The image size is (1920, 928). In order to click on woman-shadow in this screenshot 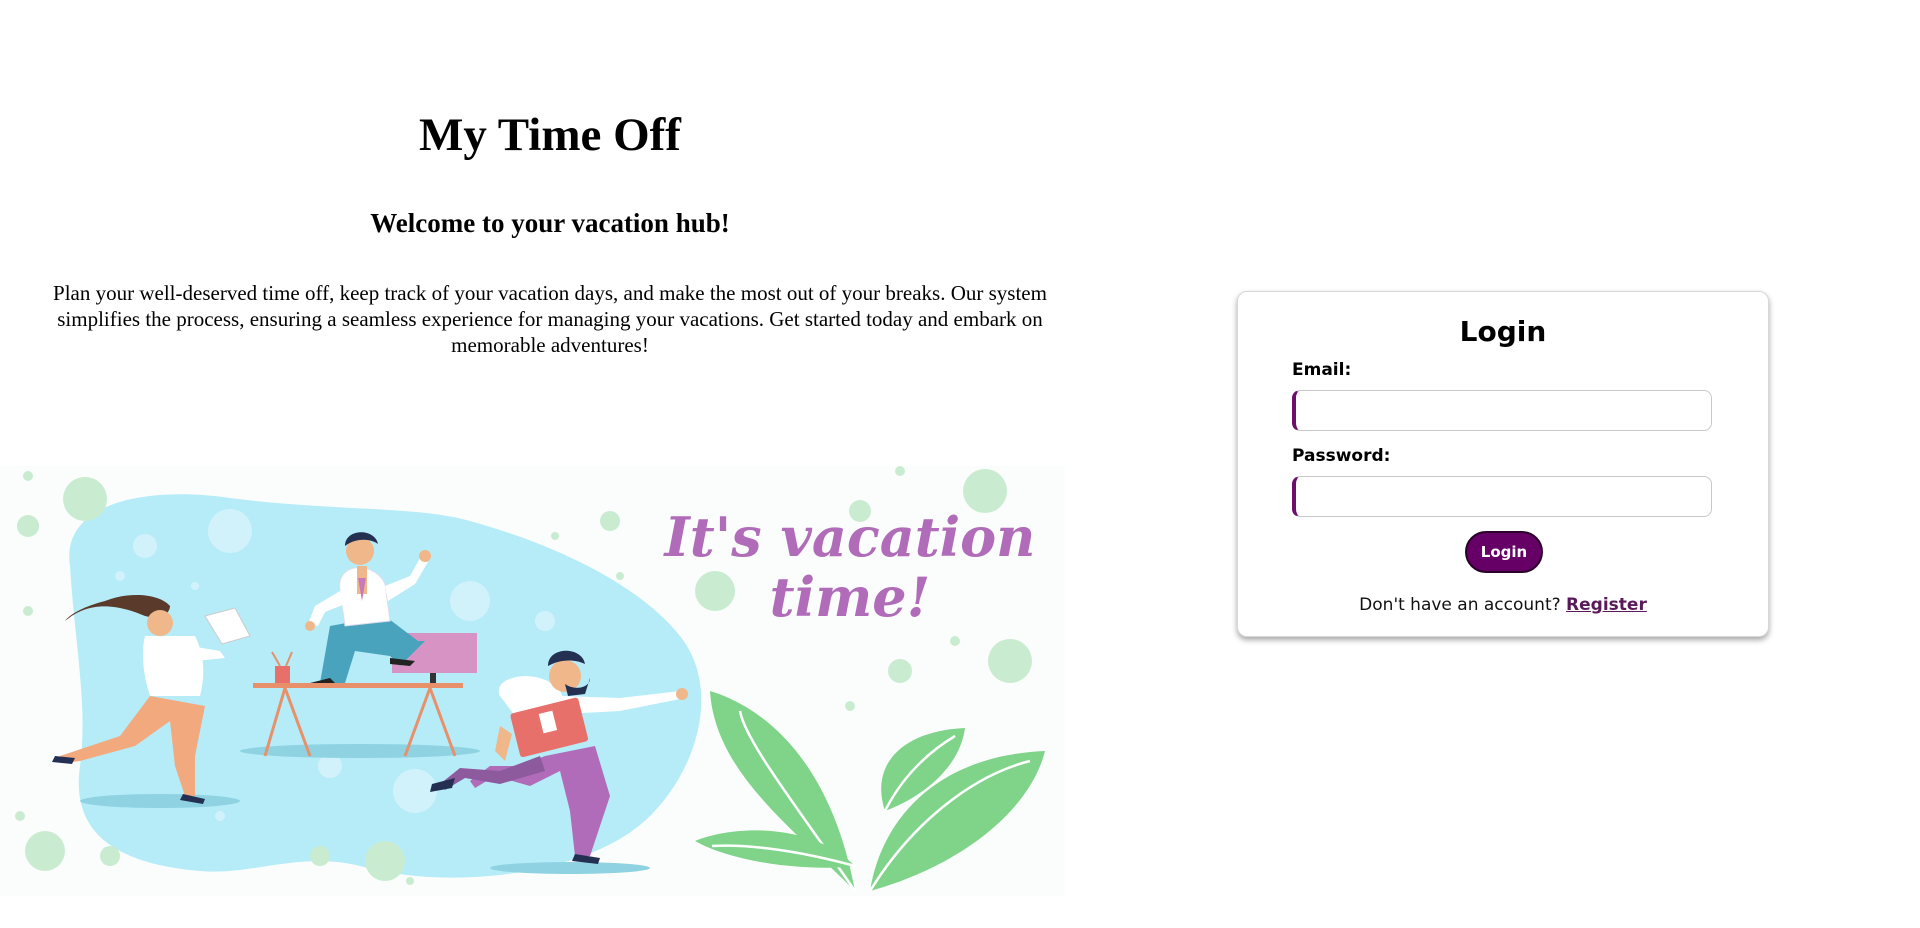, I will do `click(160, 801)`.